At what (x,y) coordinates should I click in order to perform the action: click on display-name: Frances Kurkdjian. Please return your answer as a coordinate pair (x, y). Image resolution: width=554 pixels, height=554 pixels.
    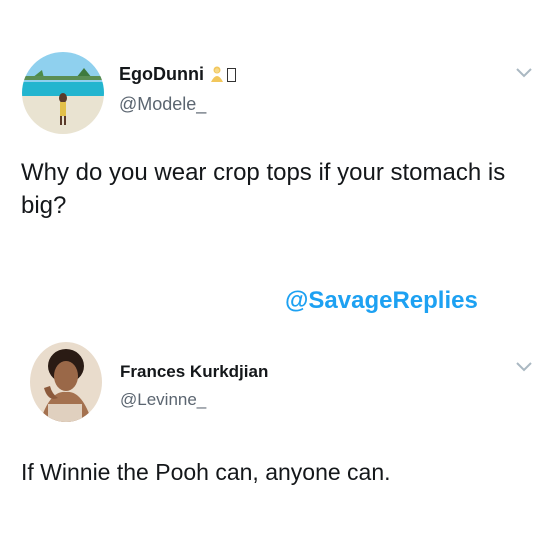
    Looking at the image, I should click on (194, 372).